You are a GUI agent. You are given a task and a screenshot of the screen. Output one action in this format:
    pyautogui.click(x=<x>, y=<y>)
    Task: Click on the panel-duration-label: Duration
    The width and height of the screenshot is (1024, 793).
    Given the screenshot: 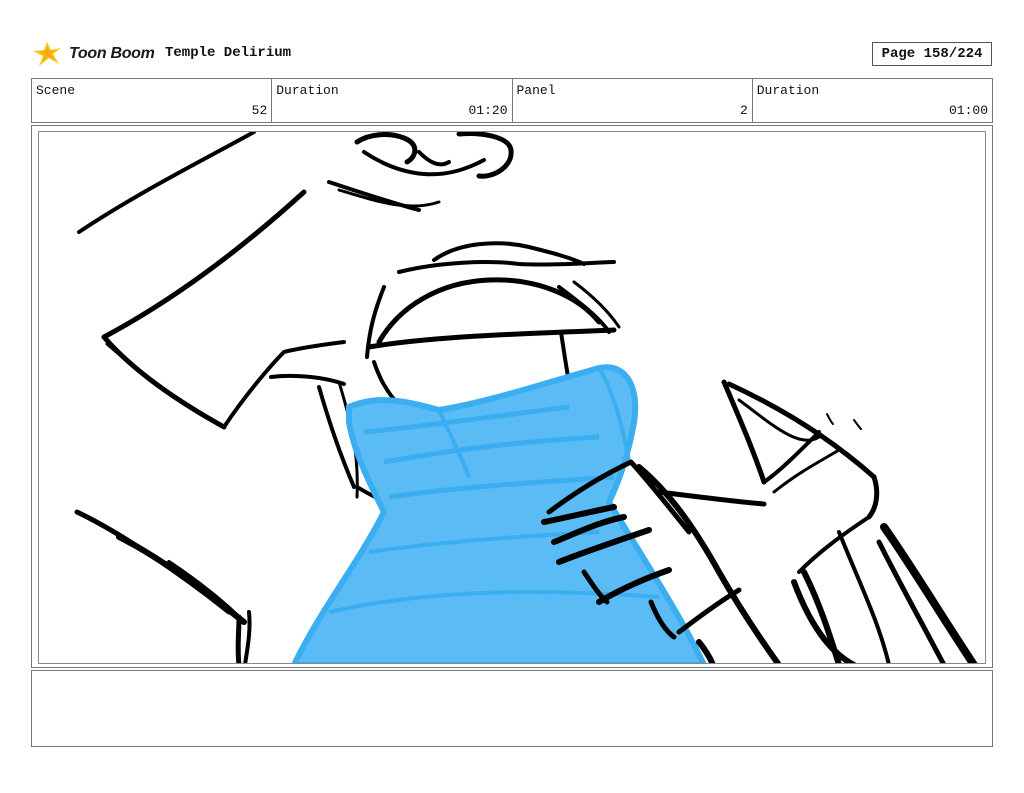 What is the action you would take?
    pyautogui.click(x=788, y=90)
    